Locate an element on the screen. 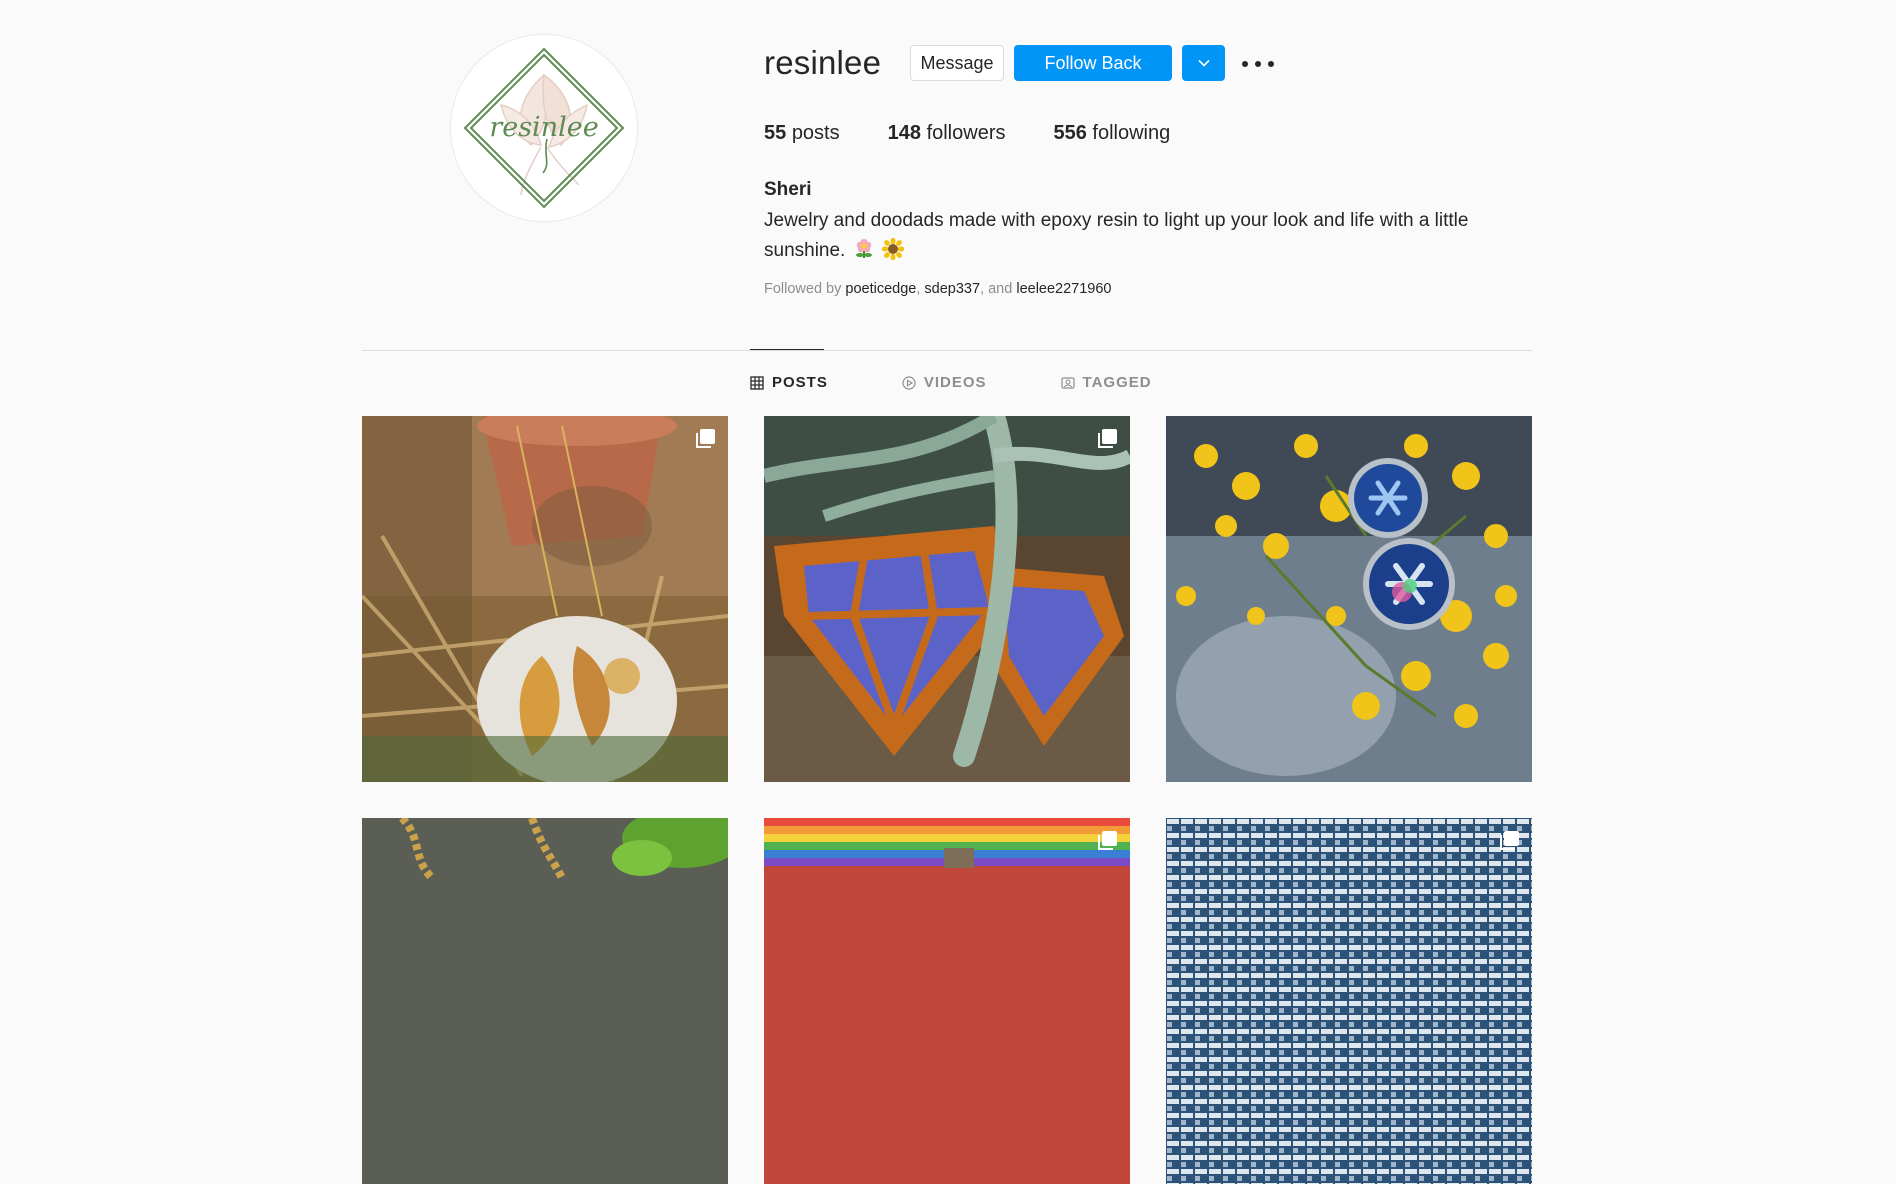  more-options-button is located at coordinates (1258, 64).